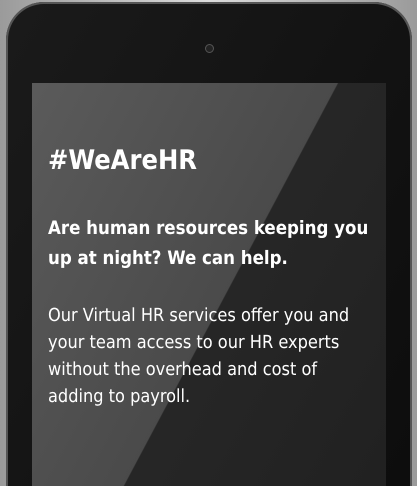  I want to click on headline: Are human resources keeping you up at night? We can help., so click(209, 244).